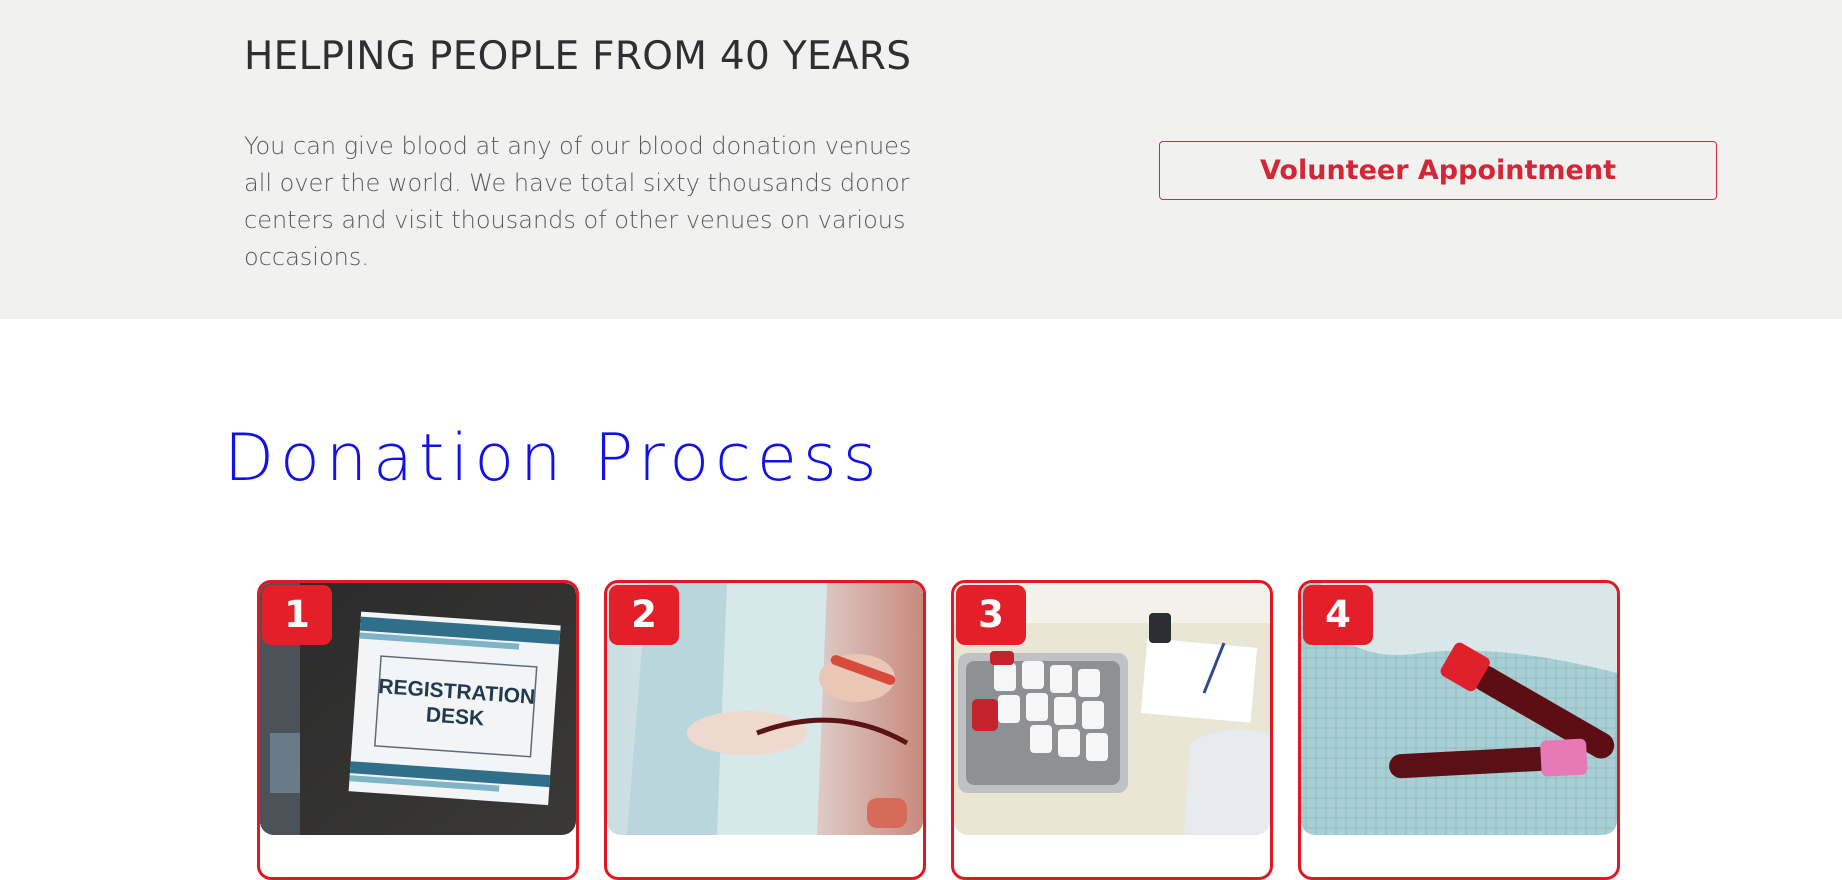  I want to click on process-step-card-4: 4, so click(1459, 730).